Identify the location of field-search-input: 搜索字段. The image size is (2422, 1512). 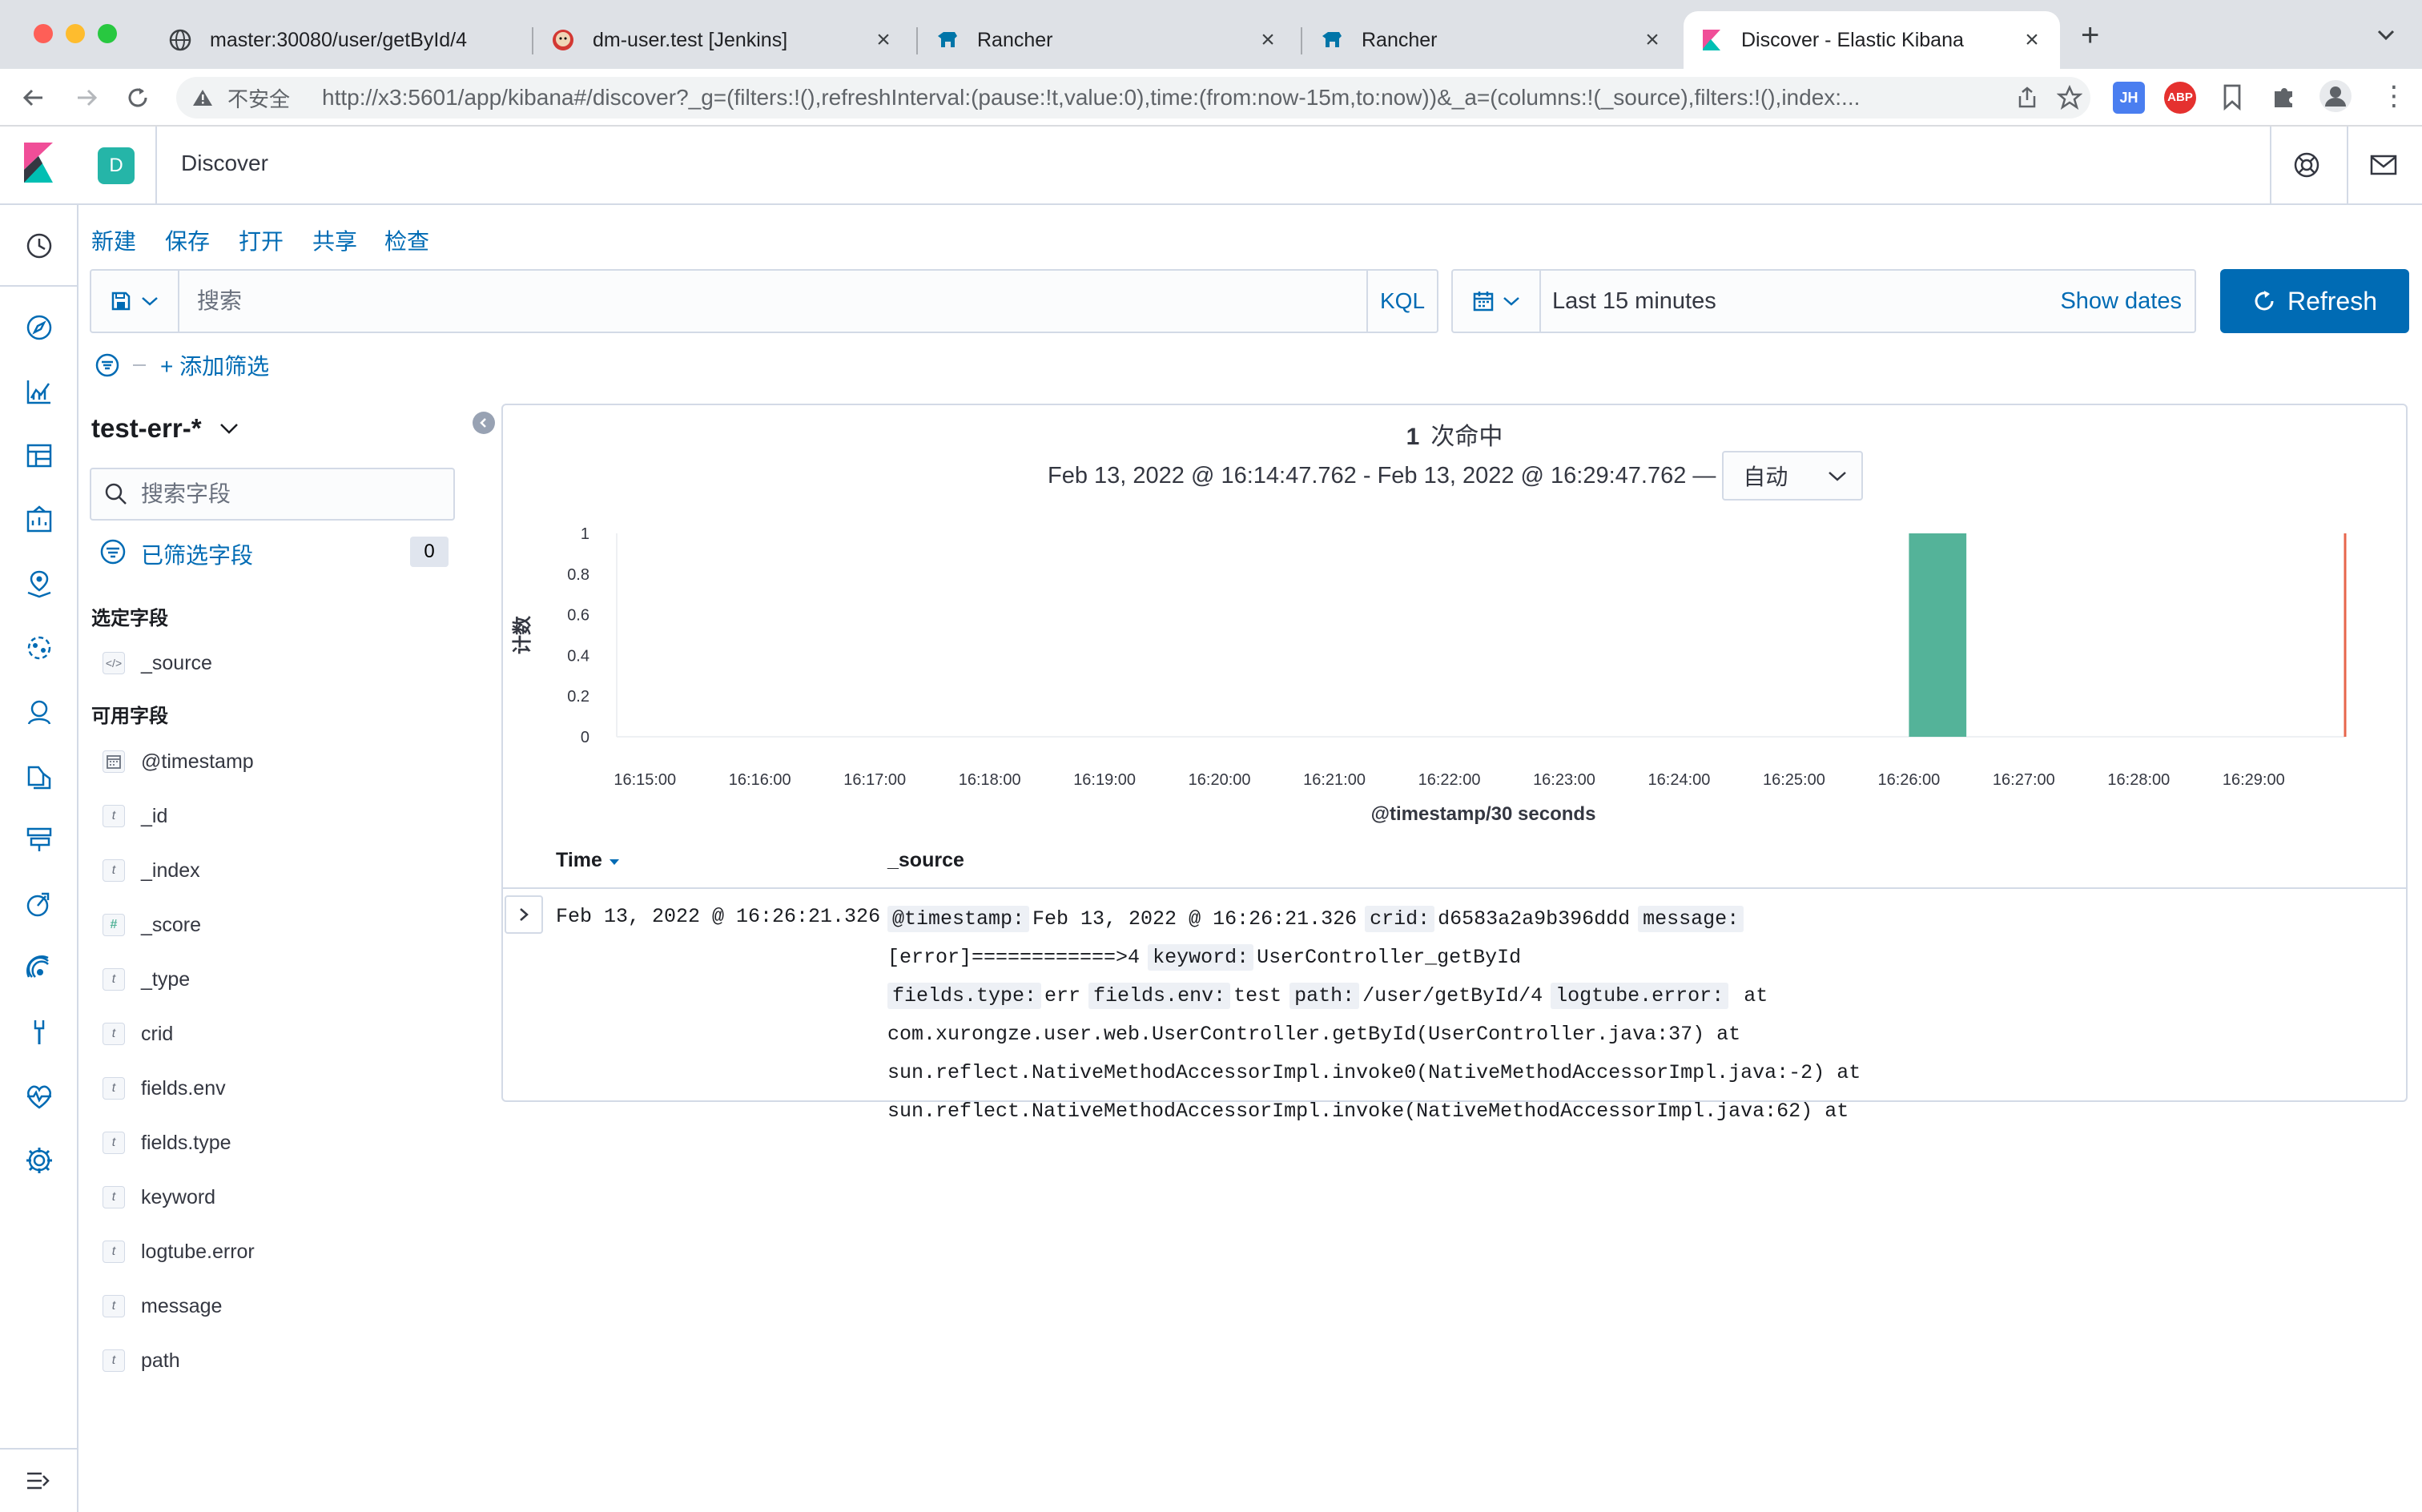
(272, 494).